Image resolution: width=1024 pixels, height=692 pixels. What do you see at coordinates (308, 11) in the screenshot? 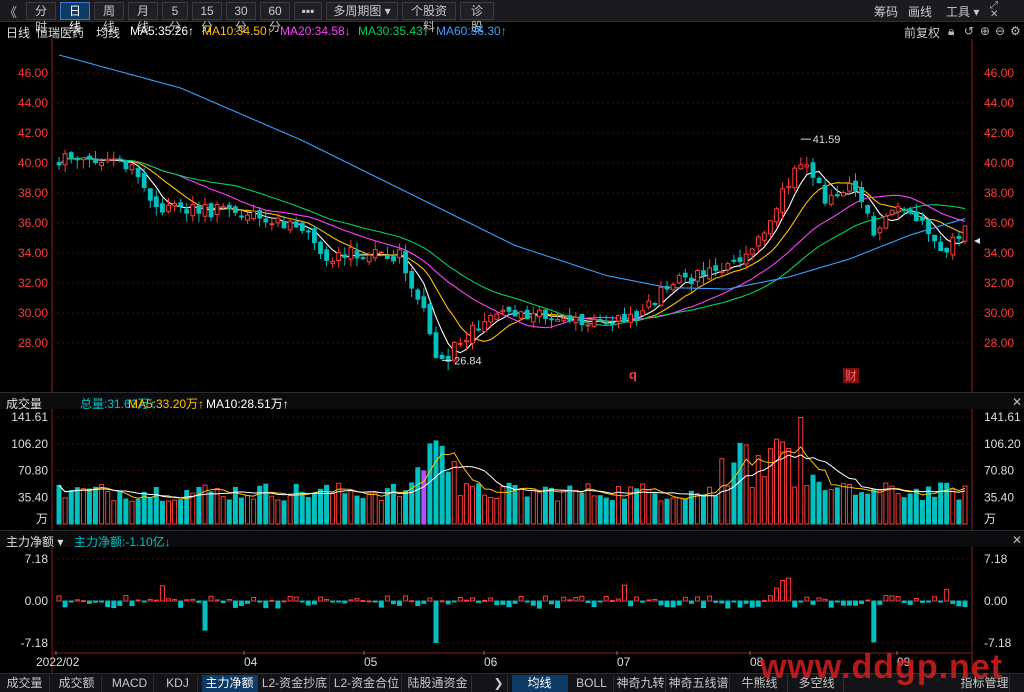
I see `toolbar-button-8: ▪▪▪` at bounding box center [308, 11].